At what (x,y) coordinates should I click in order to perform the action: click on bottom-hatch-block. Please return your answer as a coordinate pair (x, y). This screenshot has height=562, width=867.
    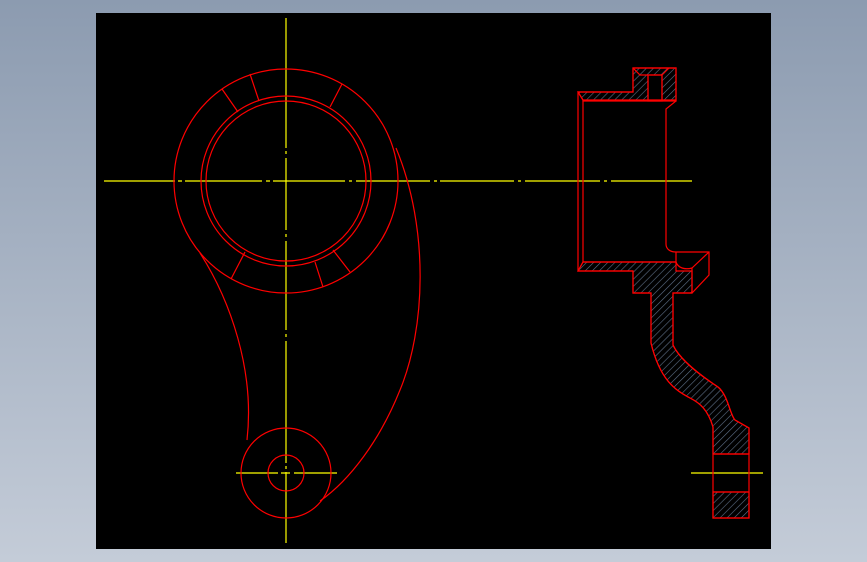
    Looking at the image, I should click on (731, 505).